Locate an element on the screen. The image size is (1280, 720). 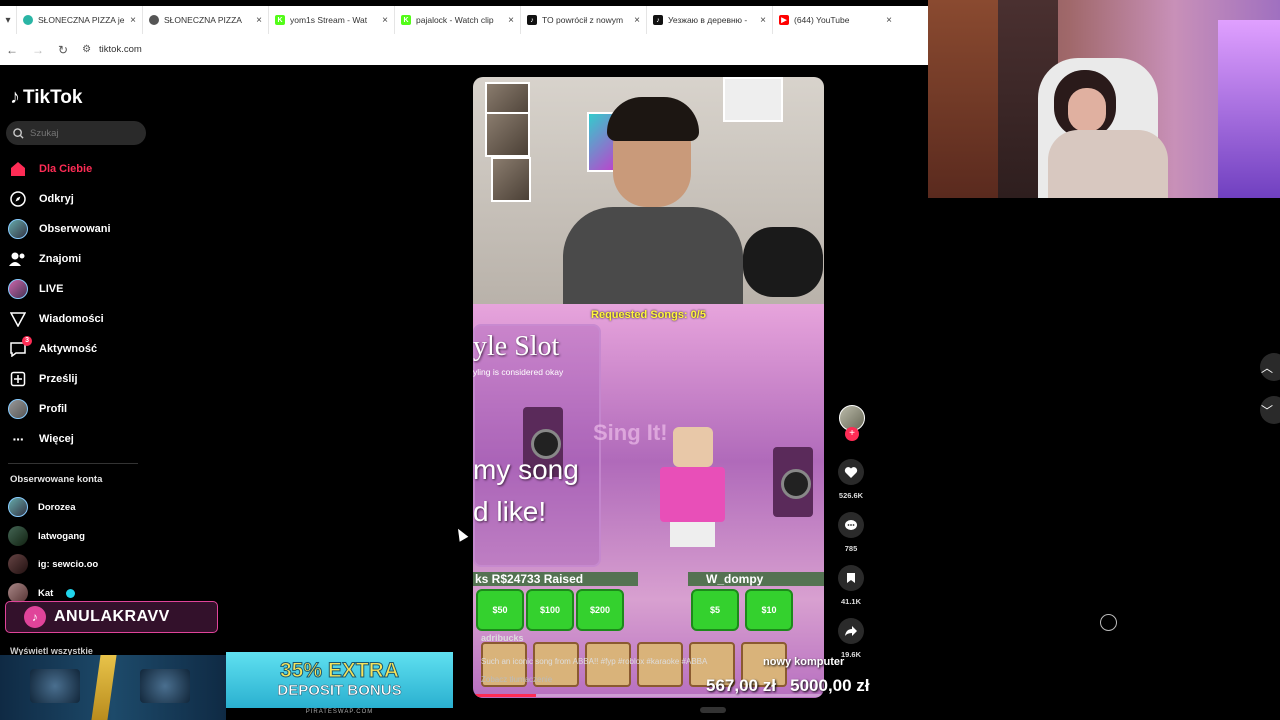
tab-title: SŁONECZNA PIZZA je is located at coordinates (81, 20).